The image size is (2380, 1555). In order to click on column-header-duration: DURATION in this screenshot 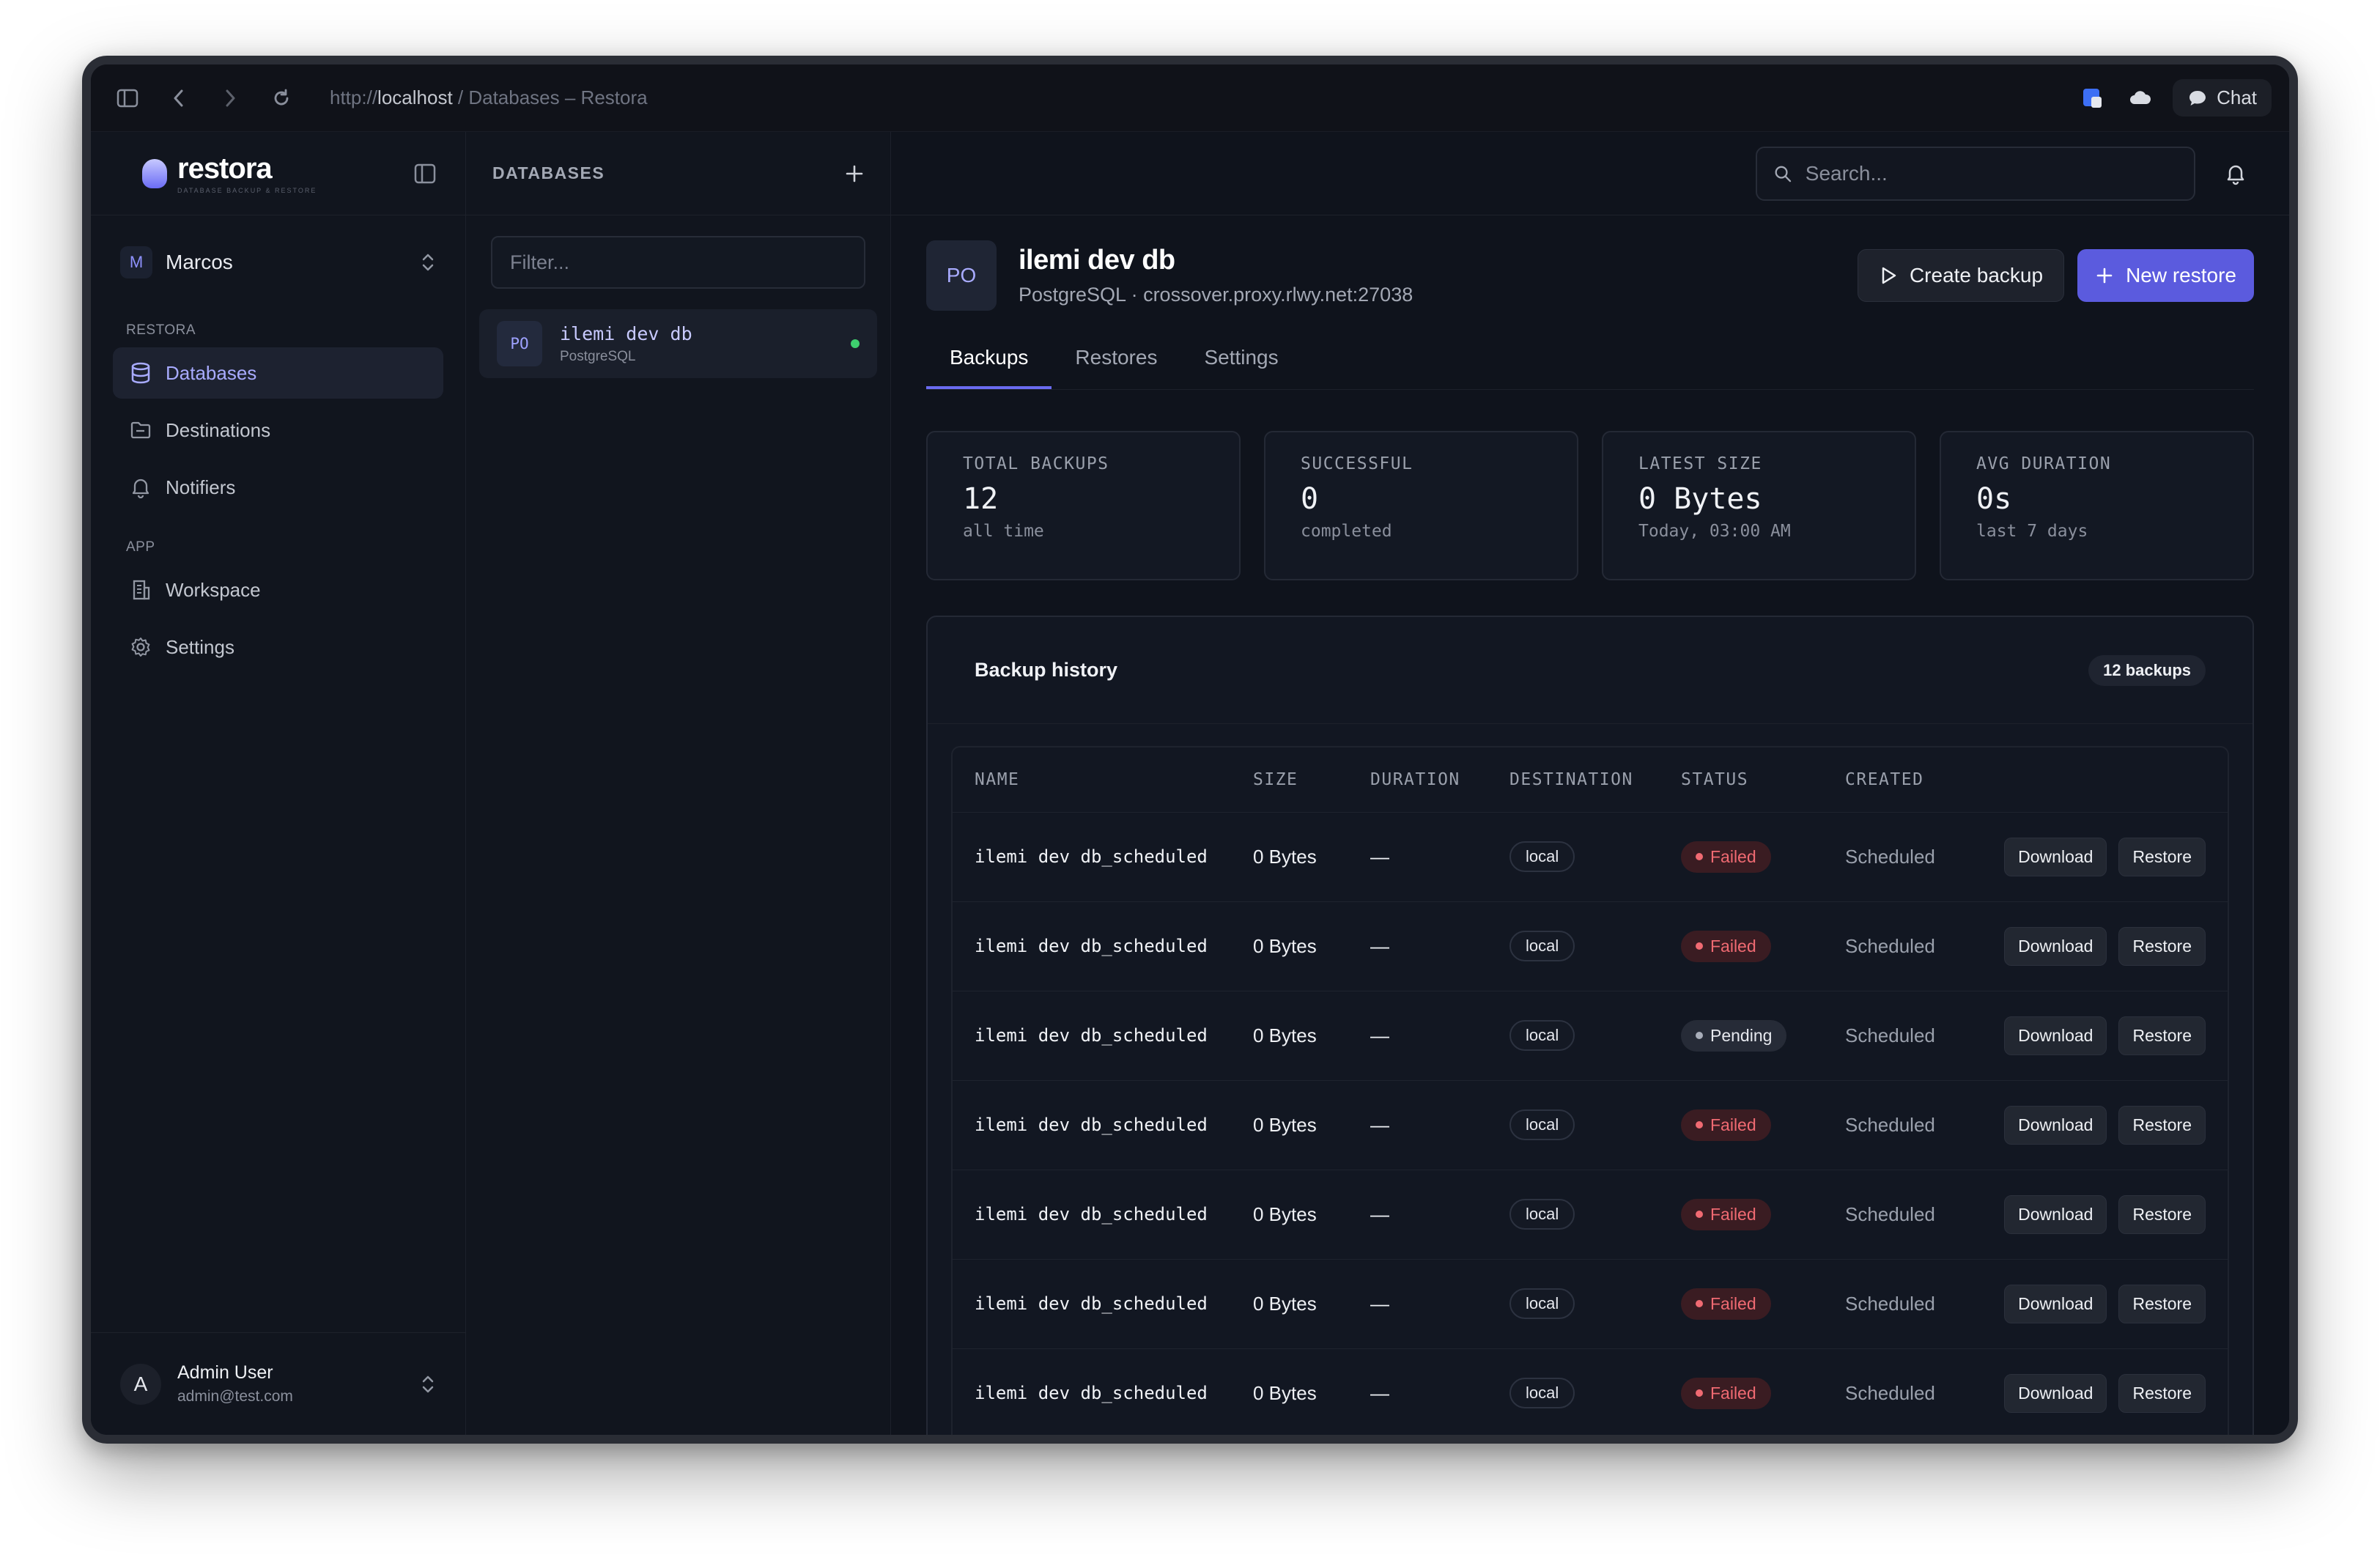, I will do `click(1418, 780)`.